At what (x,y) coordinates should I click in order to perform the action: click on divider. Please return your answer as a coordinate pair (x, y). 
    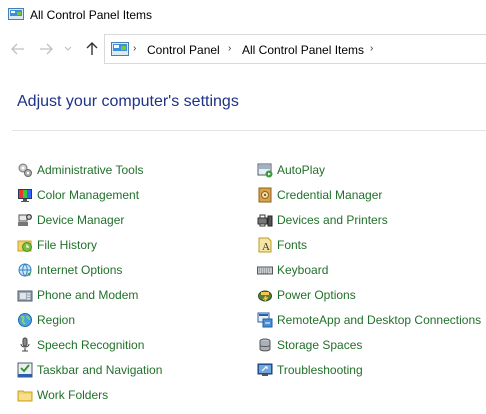
    Looking at the image, I should click on (249, 130).